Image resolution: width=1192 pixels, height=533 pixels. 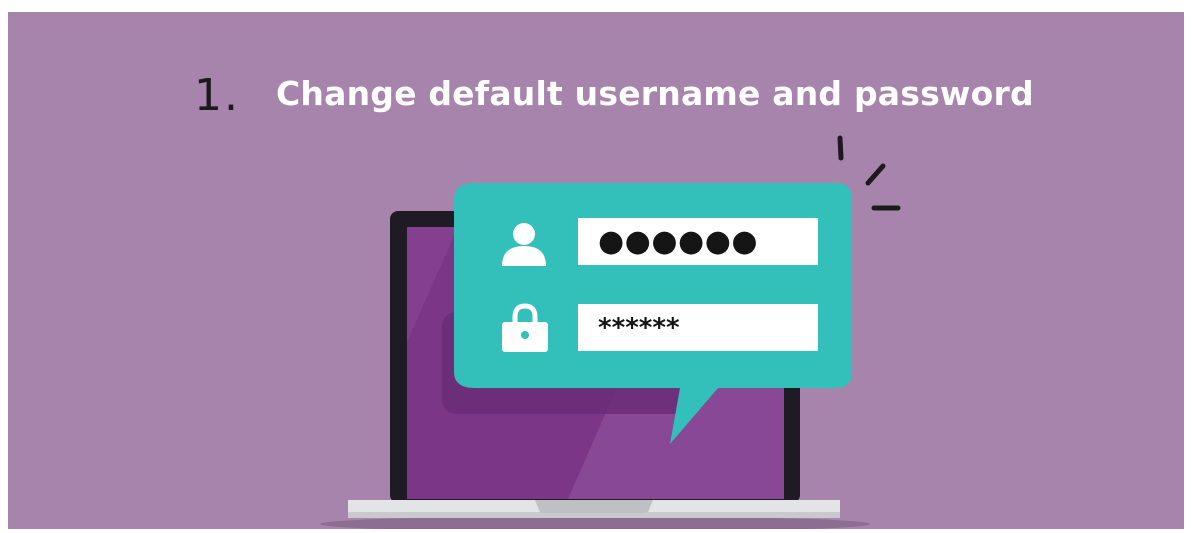 I want to click on password-value: ******, so click(x=639, y=327).